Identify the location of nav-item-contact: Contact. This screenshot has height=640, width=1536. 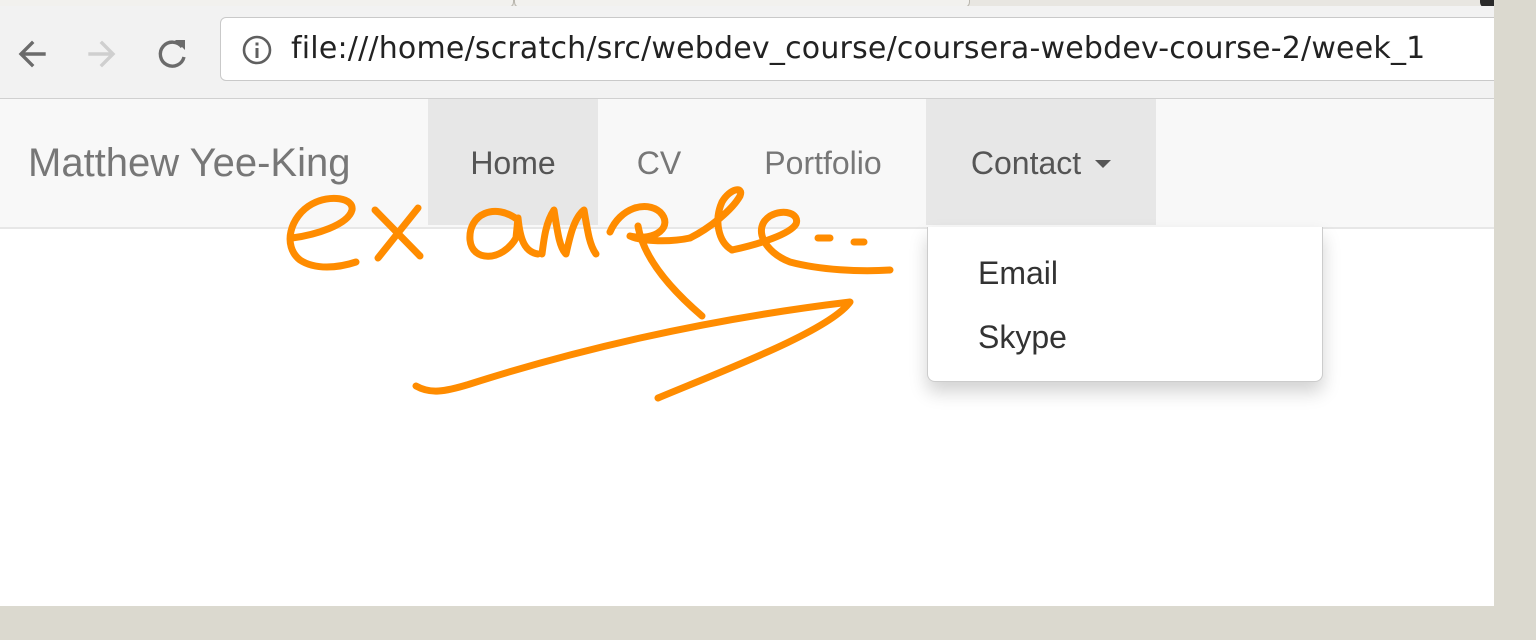
(1041, 162).